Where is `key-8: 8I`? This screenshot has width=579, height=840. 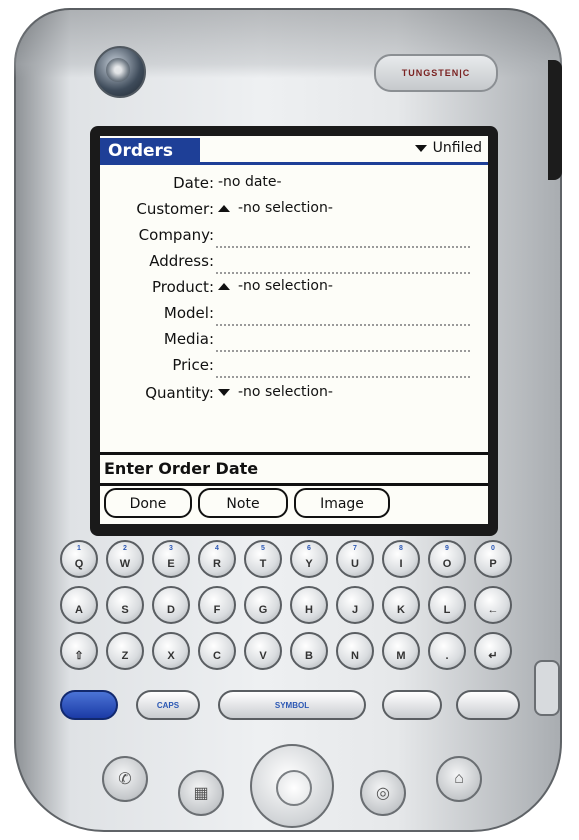 key-8: 8I is located at coordinates (401, 559).